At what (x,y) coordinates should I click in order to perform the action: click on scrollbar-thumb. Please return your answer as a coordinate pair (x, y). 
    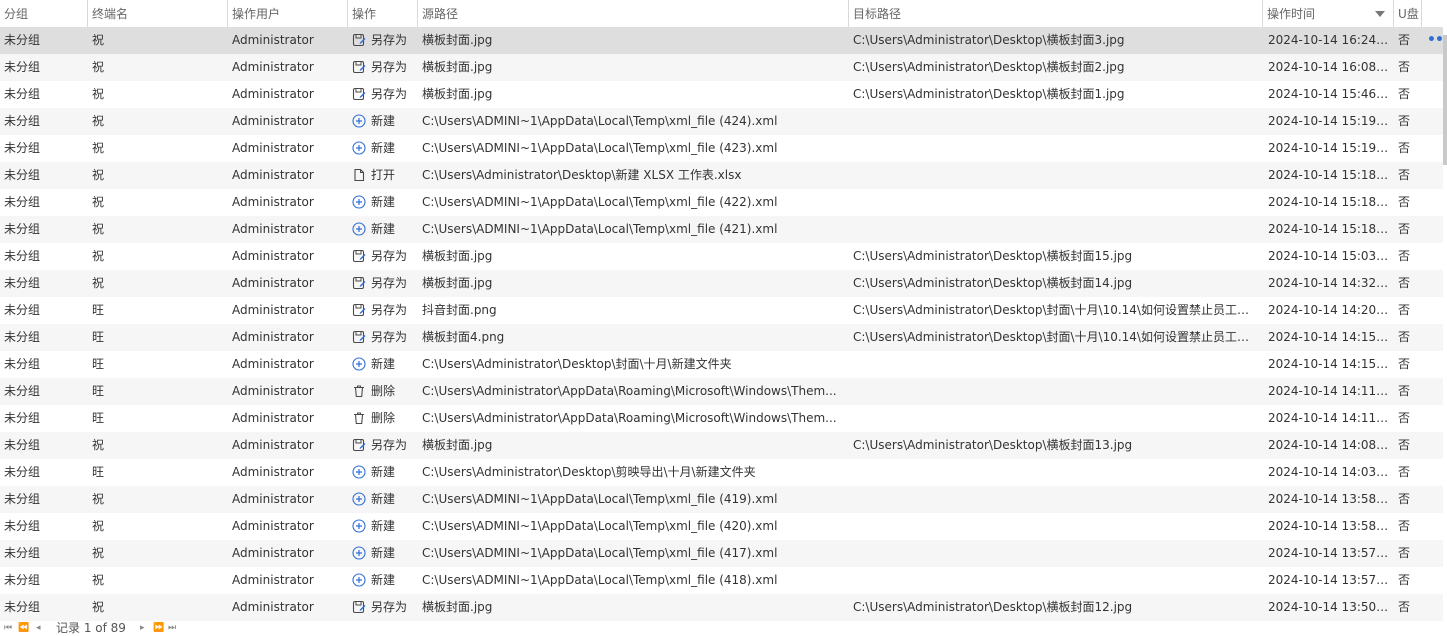
    Looking at the image, I should click on (1445, 100).